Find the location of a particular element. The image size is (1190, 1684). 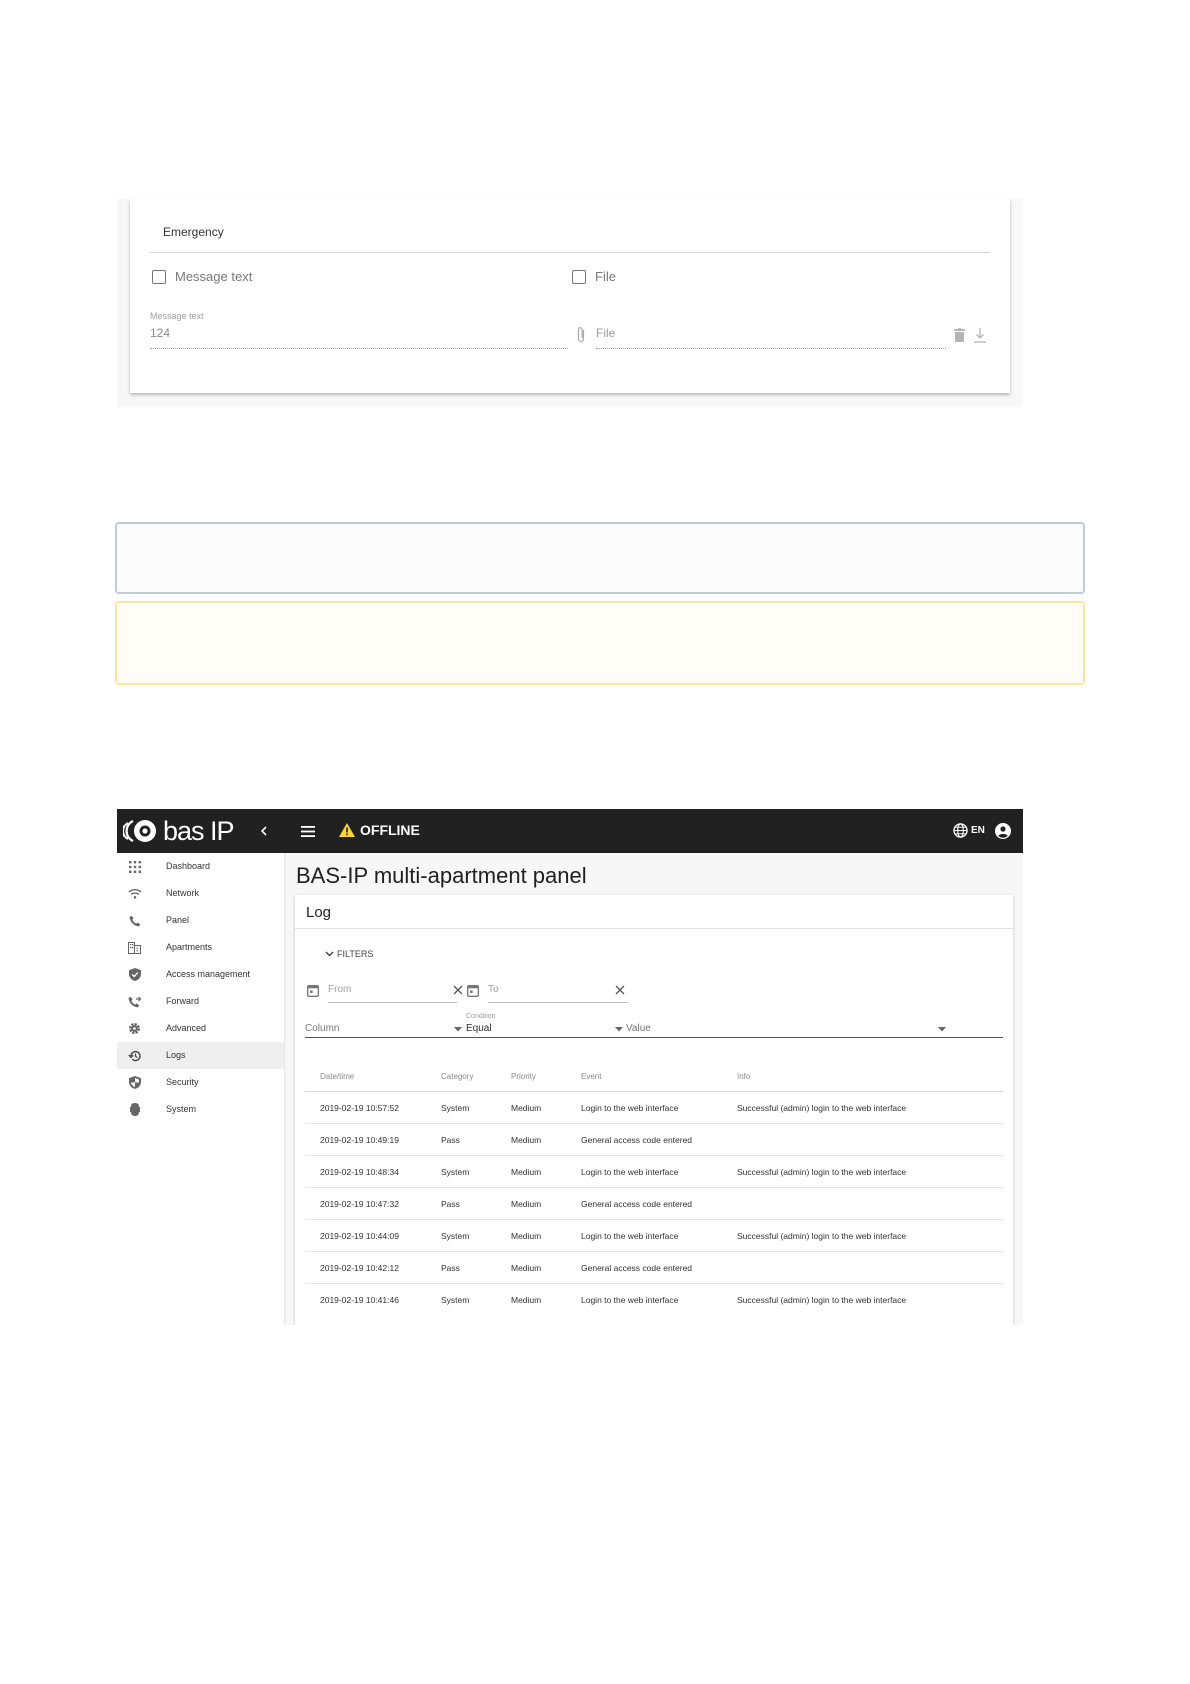

paperclip-icon is located at coordinates (581, 335).